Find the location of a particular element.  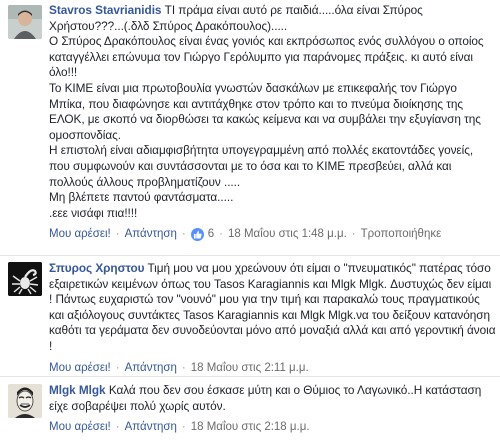

masked-avatar-icon is located at coordinates (25, 401).